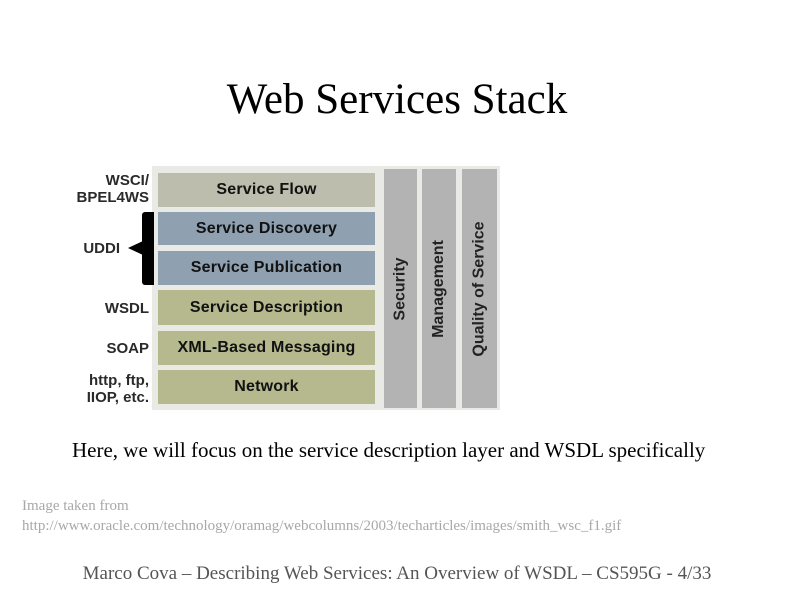  I want to click on bar-quality-of-service: Quality of Service, so click(479, 288).